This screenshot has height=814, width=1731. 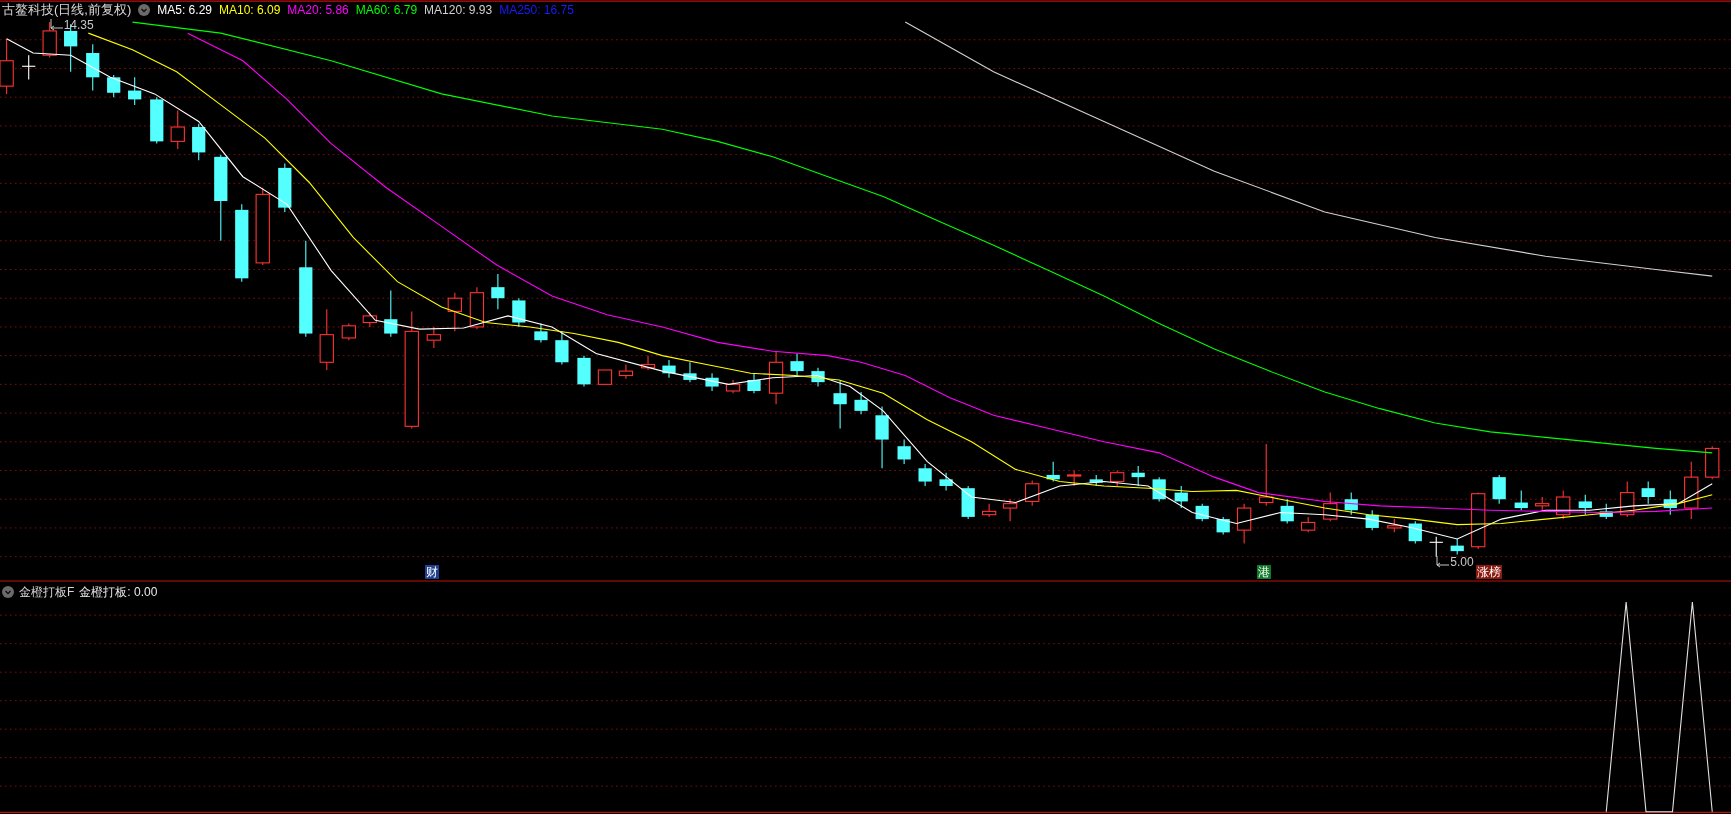 I want to click on moving-average-reading: MA10: 6.09, so click(x=250, y=10).